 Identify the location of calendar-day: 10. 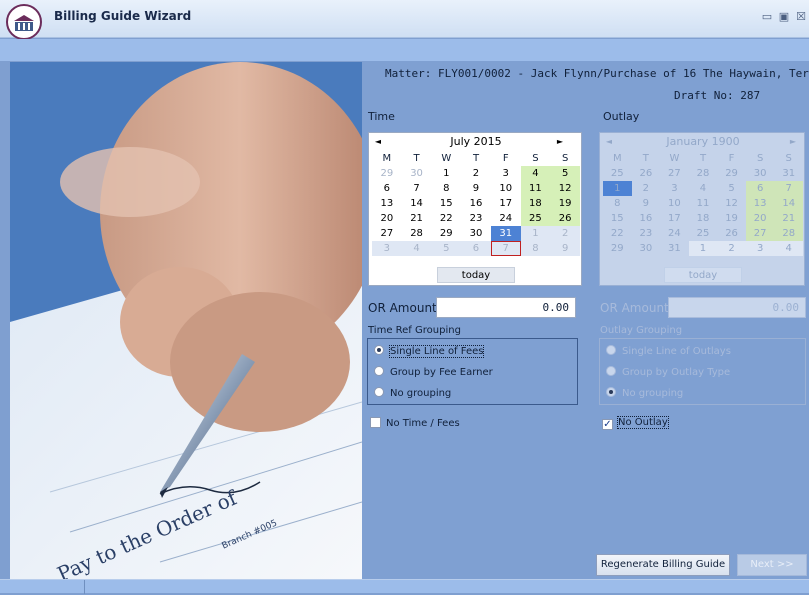
(506, 188).